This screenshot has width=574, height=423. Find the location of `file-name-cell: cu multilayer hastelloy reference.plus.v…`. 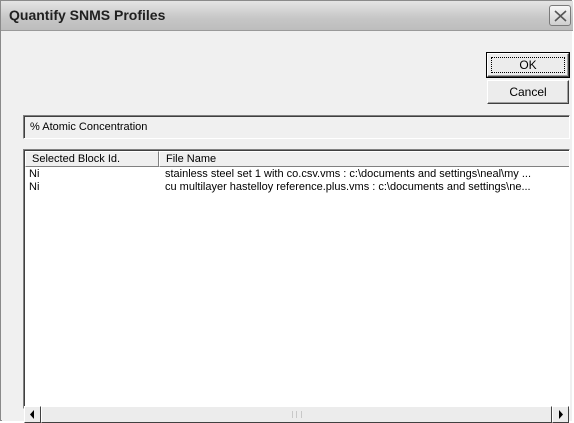

file-name-cell: cu multilayer hastelloy reference.plus.v… is located at coordinates (348, 187).